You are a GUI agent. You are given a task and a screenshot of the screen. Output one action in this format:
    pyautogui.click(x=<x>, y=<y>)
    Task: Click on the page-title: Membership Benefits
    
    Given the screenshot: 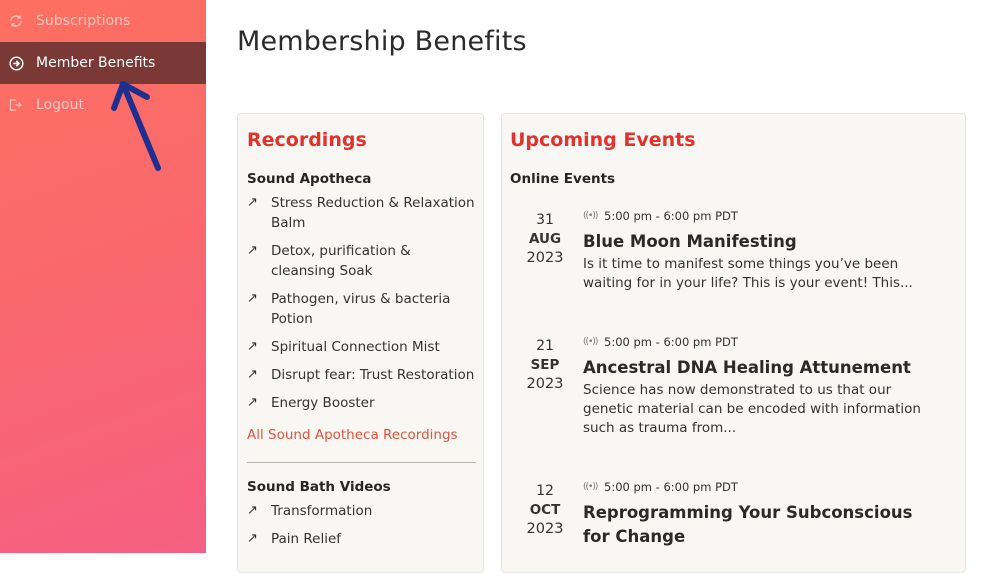 What is the action you would take?
    pyautogui.click(x=382, y=41)
    